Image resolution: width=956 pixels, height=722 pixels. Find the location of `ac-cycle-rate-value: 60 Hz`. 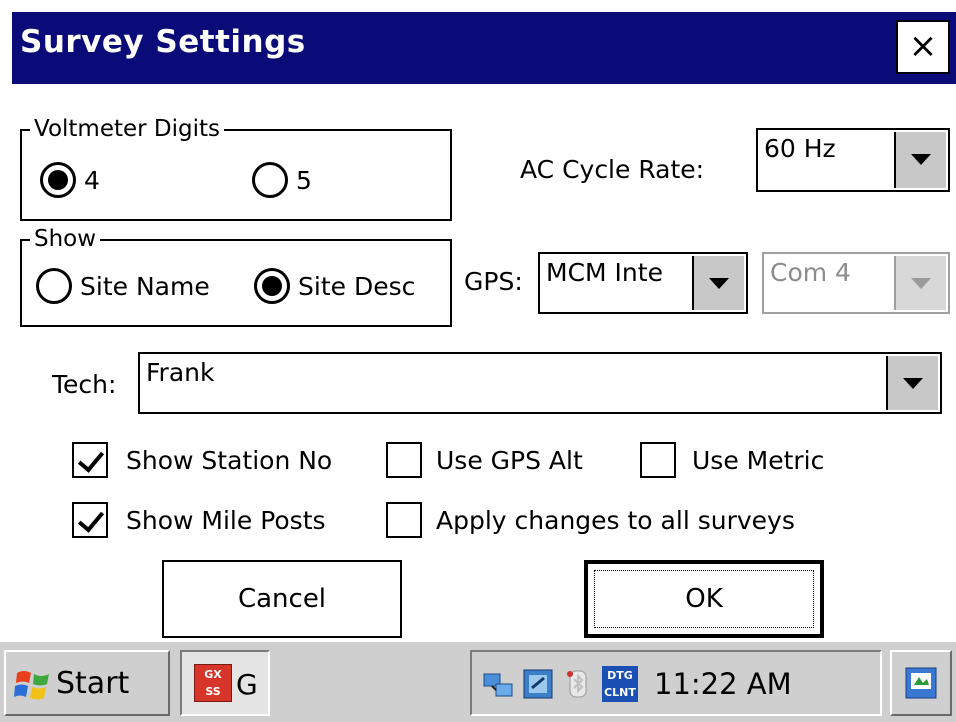

ac-cycle-rate-value: 60 Hz is located at coordinates (800, 148).